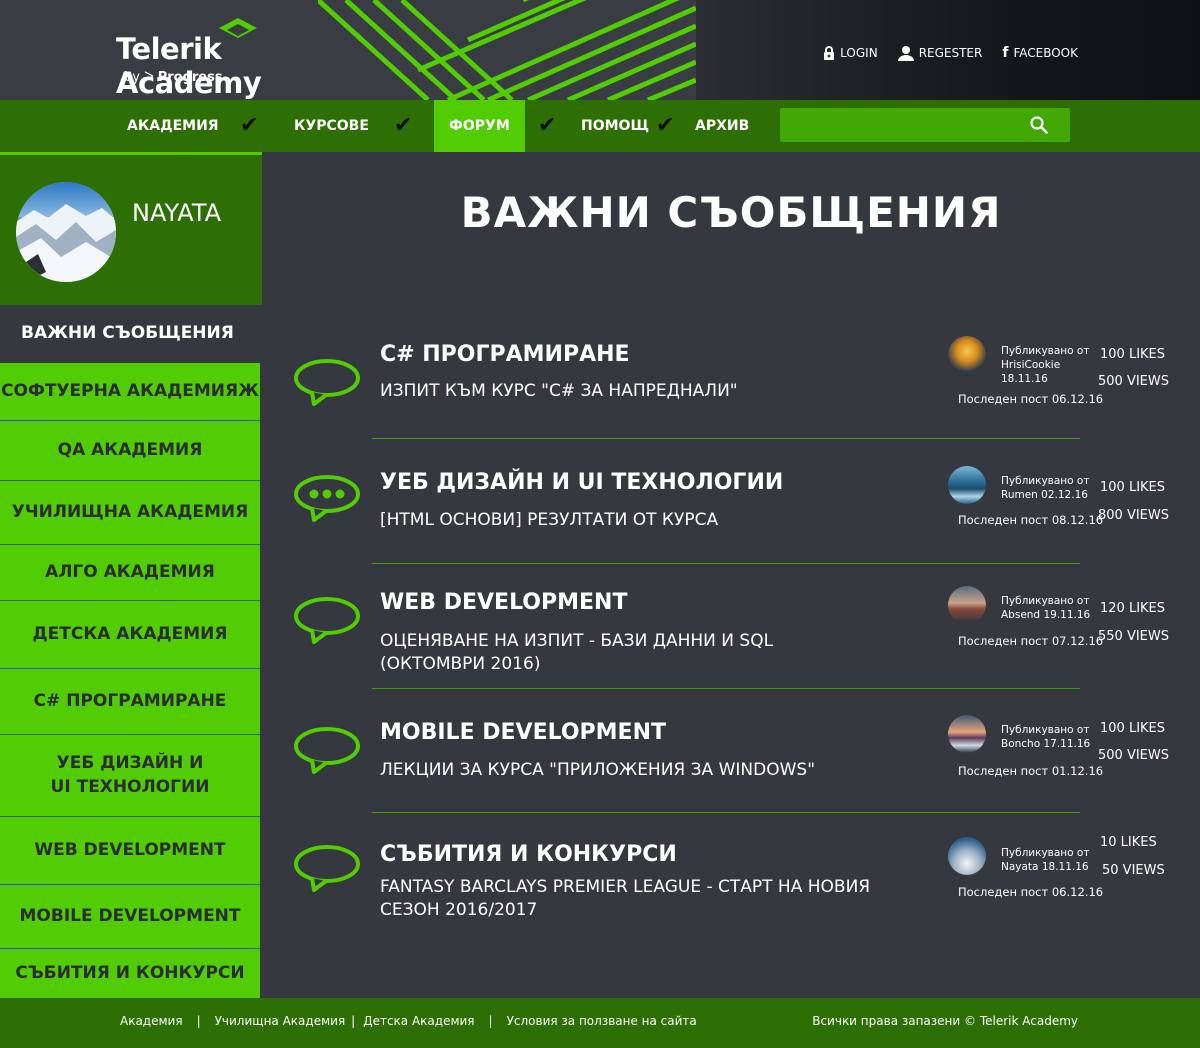 Image resolution: width=1200 pixels, height=1048 pixels. What do you see at coordinates (1031, 771) in the screenshot?
I see `last-post: Последен пост 01.12.16` at bounding box center [1031, 771].